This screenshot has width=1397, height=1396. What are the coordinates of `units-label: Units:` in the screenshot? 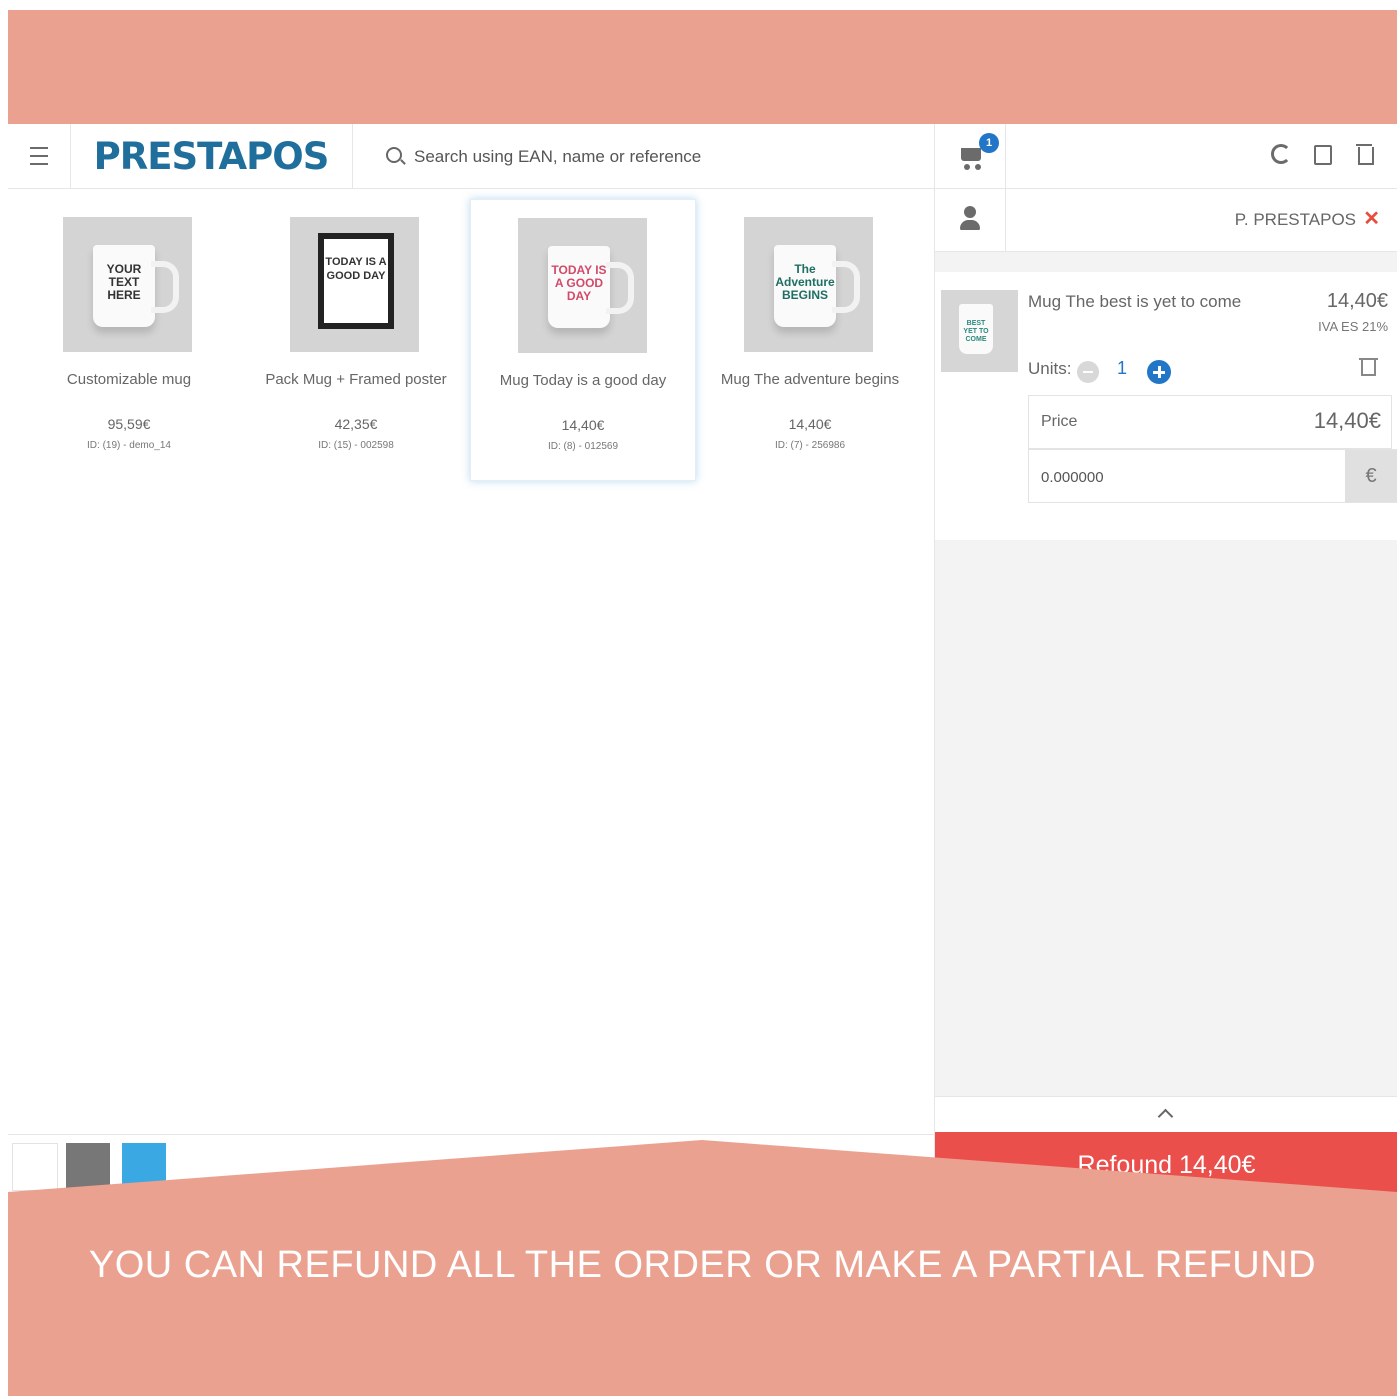 It's located at (1050, 368).